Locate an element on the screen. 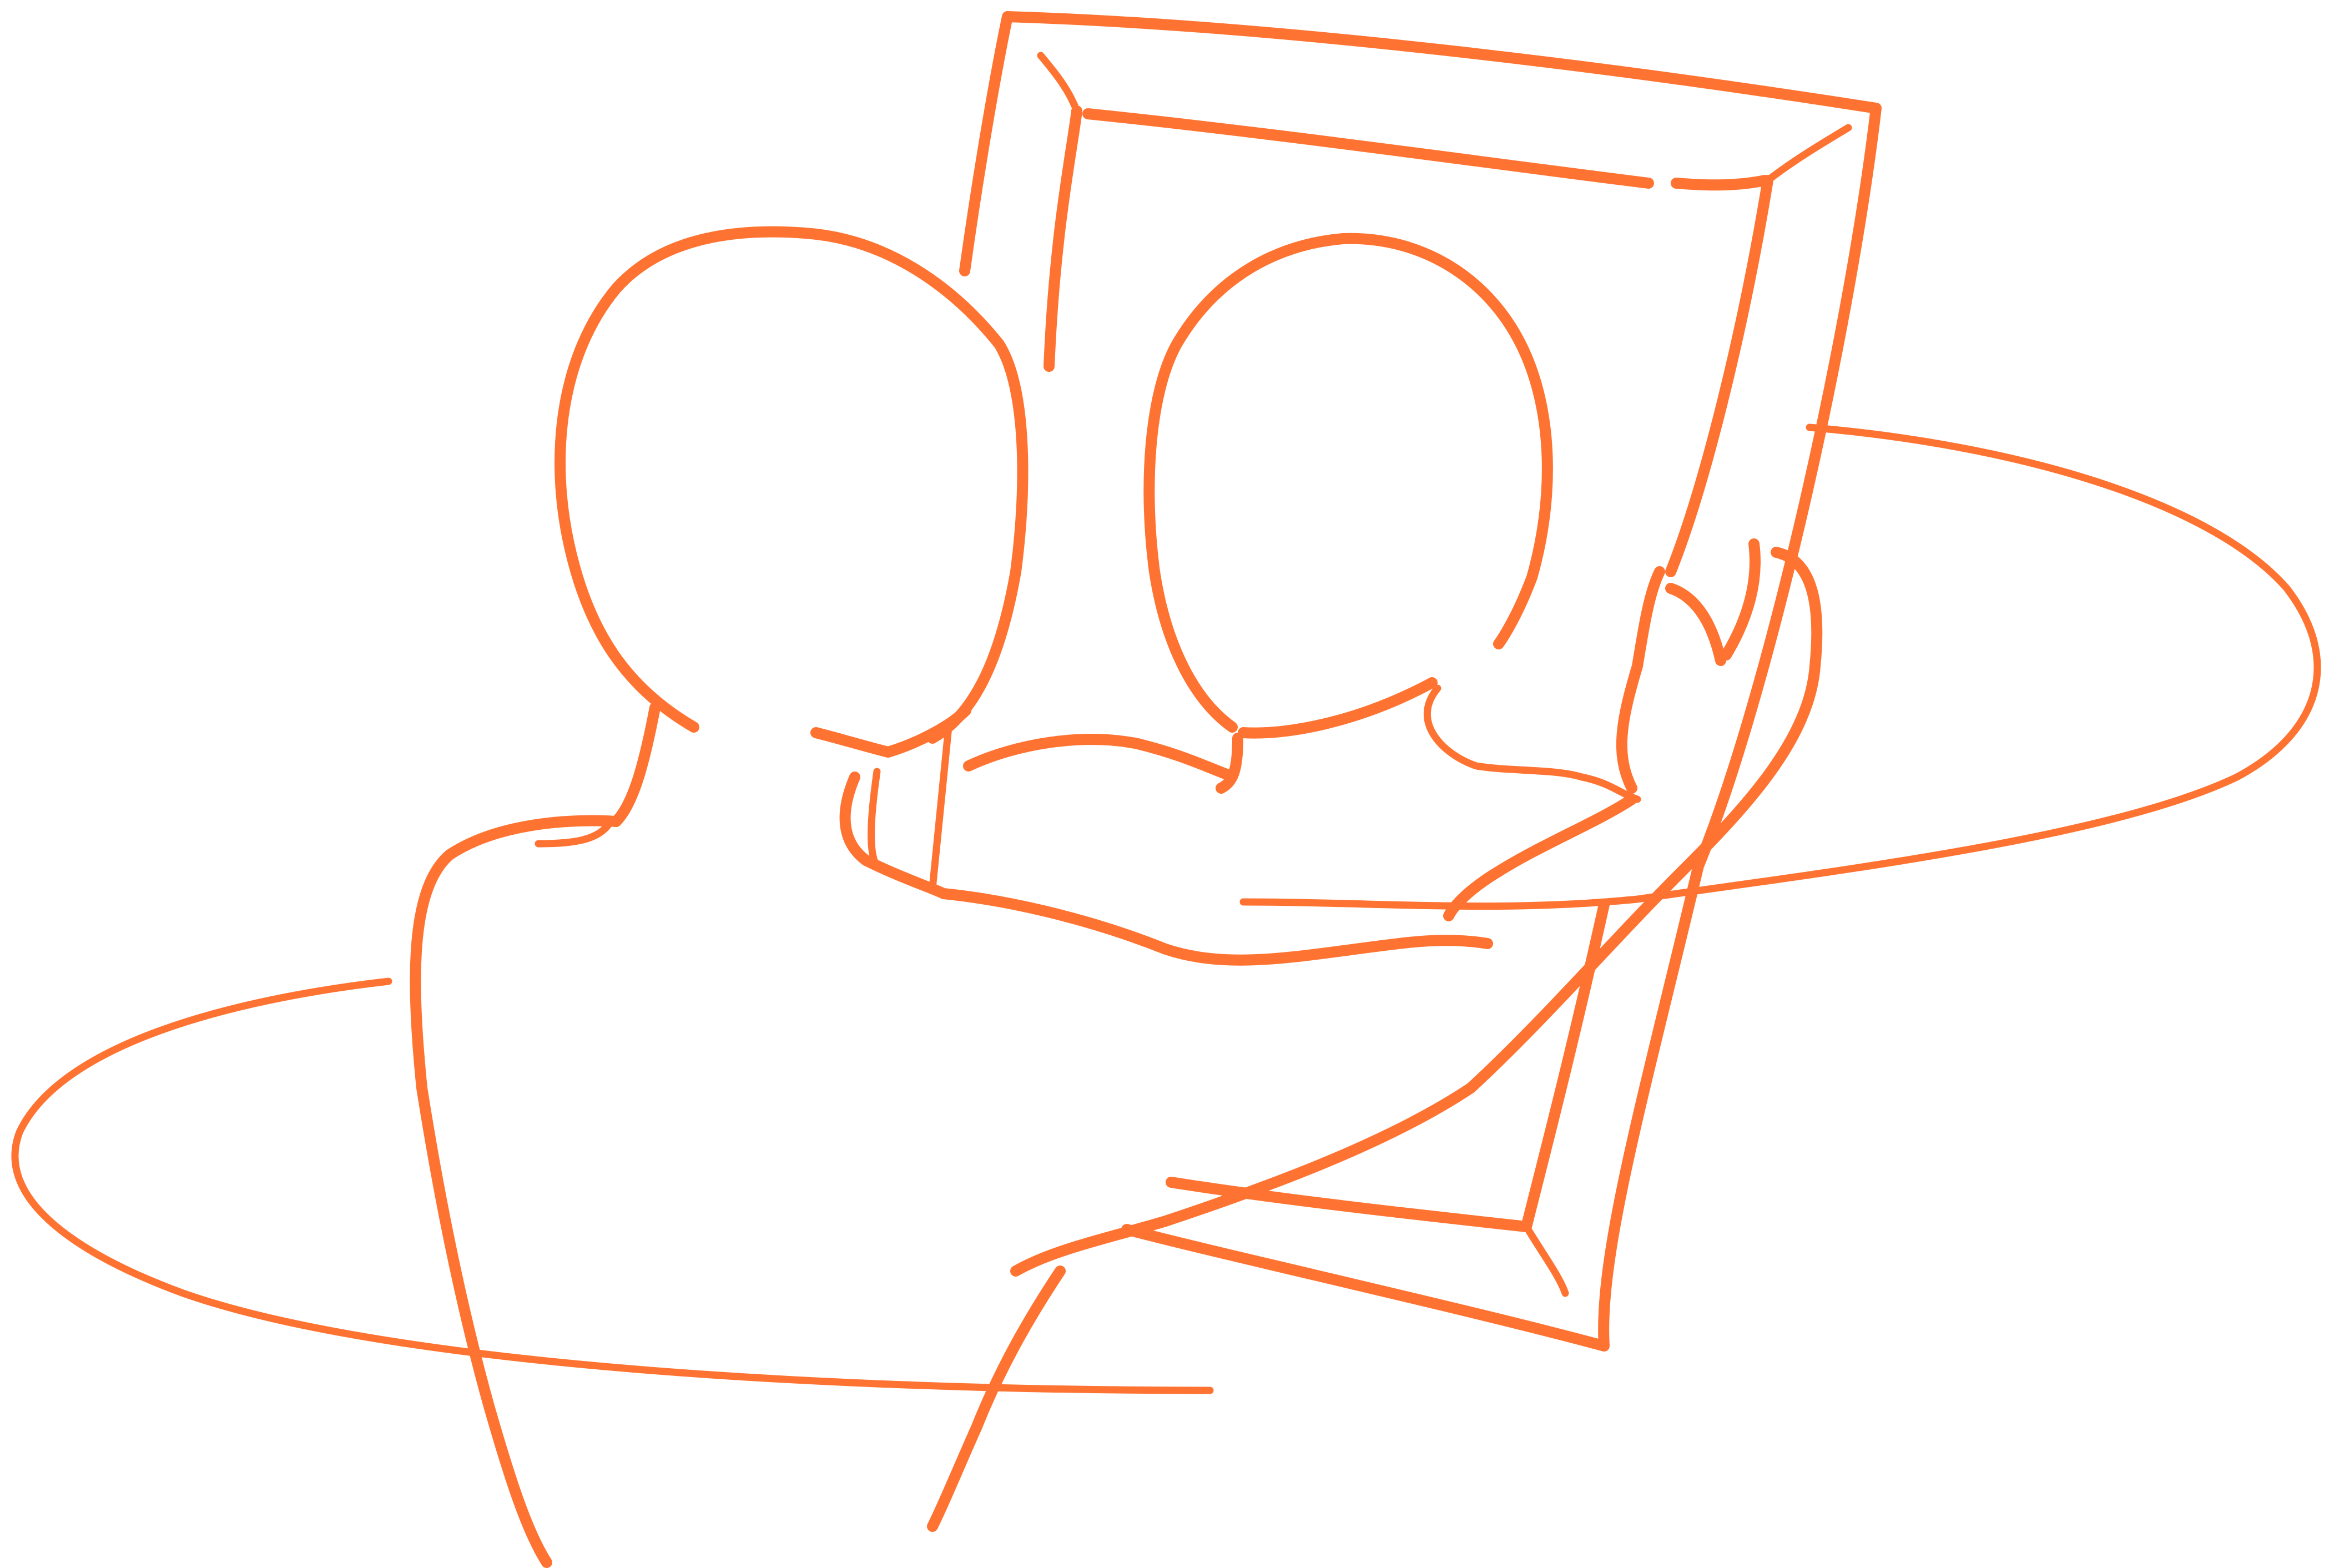  right-hand is located at coordinates (1602, 729).